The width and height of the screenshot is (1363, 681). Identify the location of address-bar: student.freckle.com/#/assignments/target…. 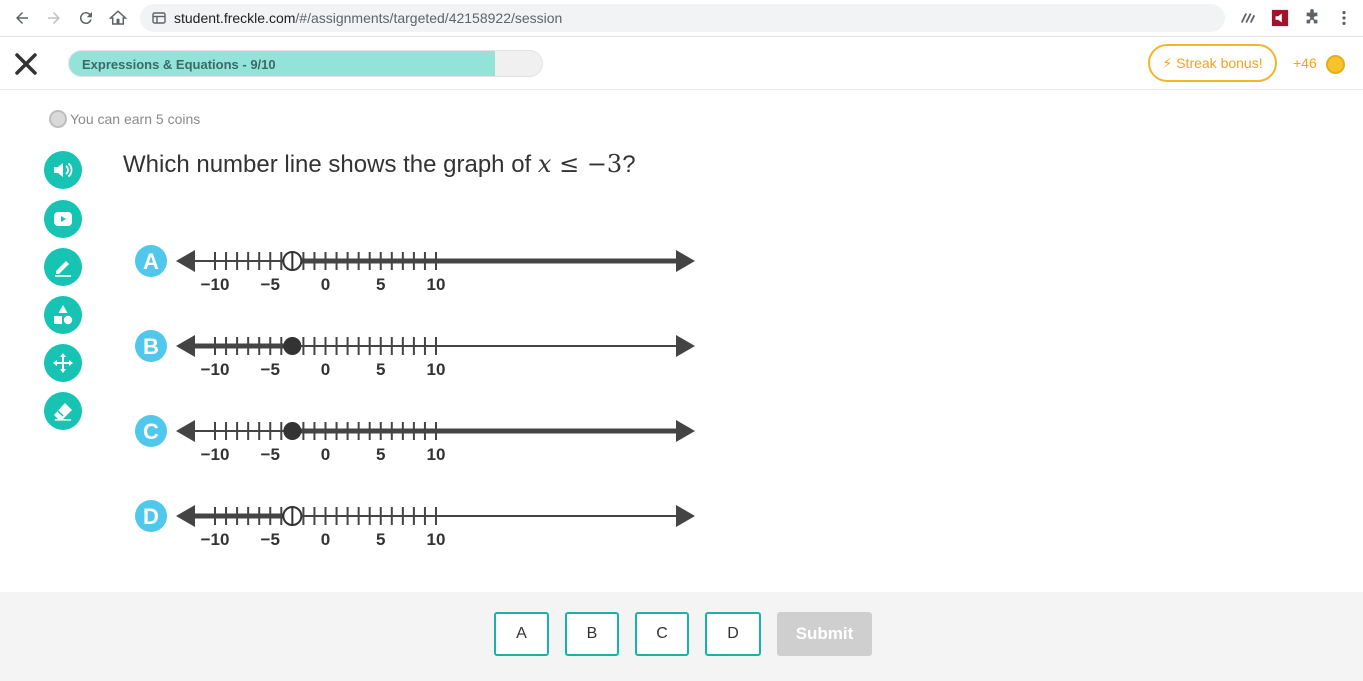
(682, 18).